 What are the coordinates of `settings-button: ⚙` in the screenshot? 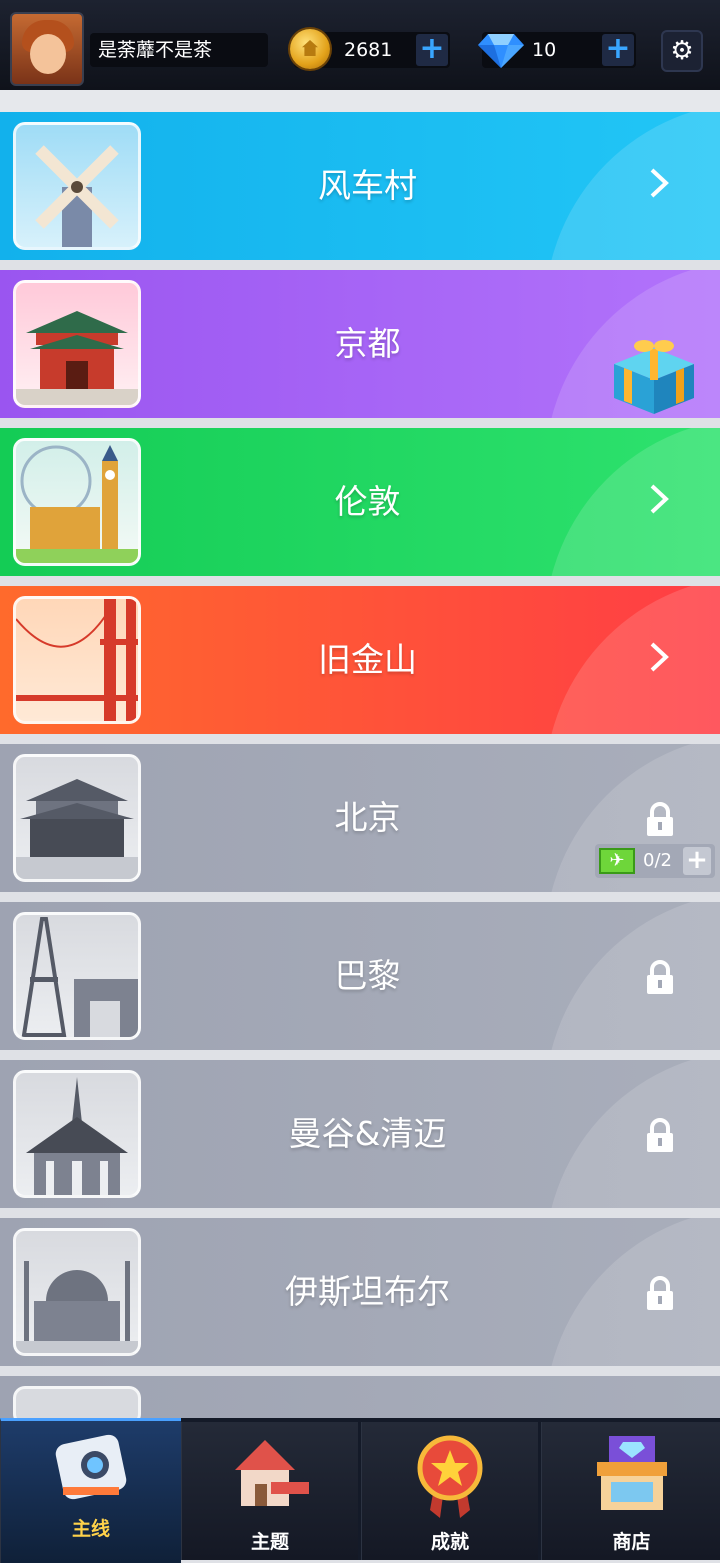 It's located at (682, 51).